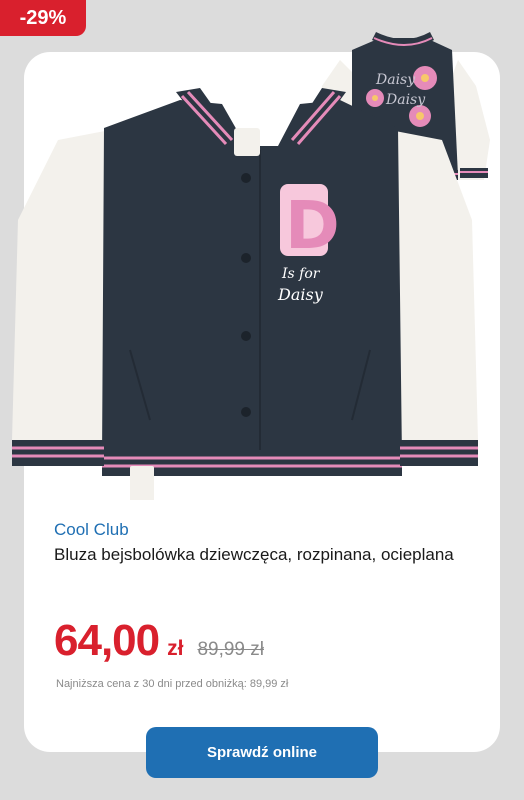  Describe the element at coordinates (405, 100) in the screenshot. I see `back-text-2: Daisy` at that location.